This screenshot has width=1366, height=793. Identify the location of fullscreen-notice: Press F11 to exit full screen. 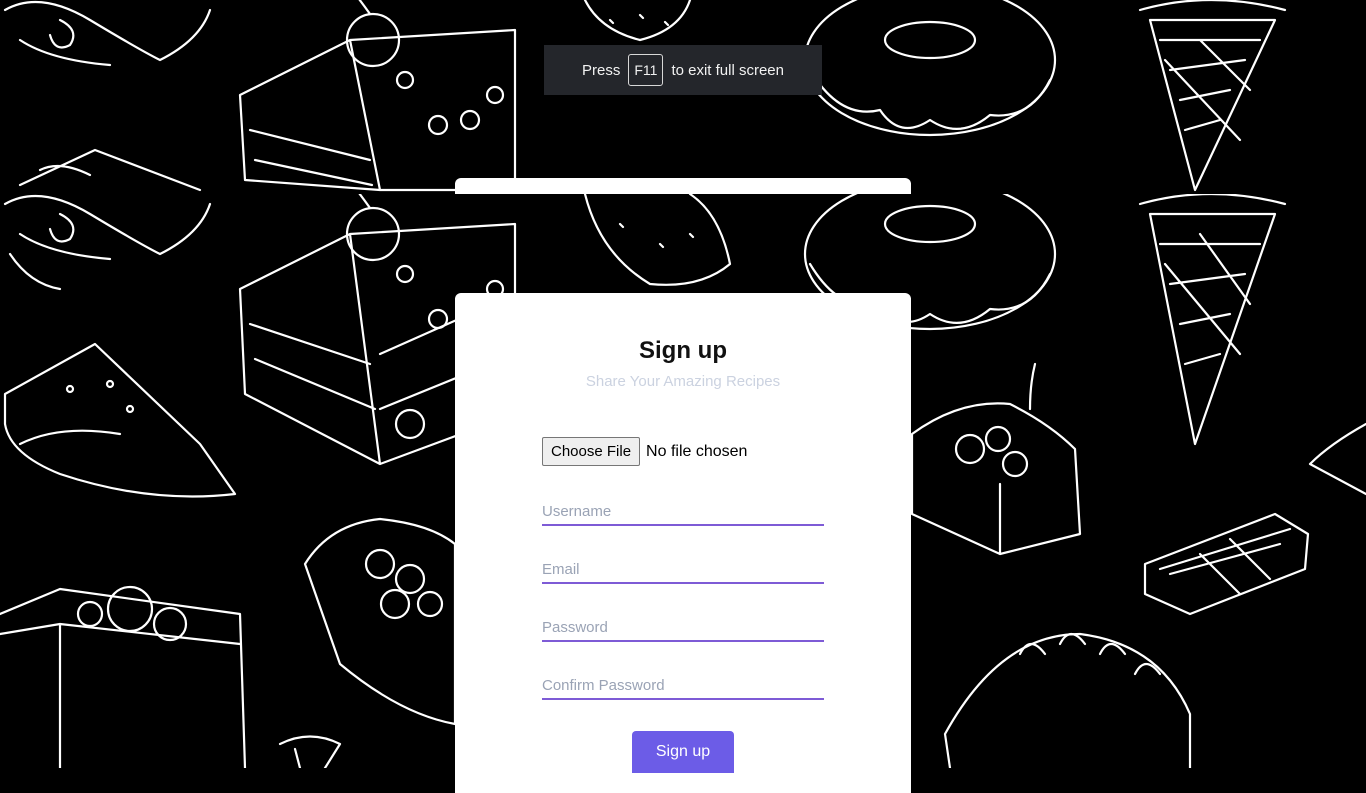
(683, 70).